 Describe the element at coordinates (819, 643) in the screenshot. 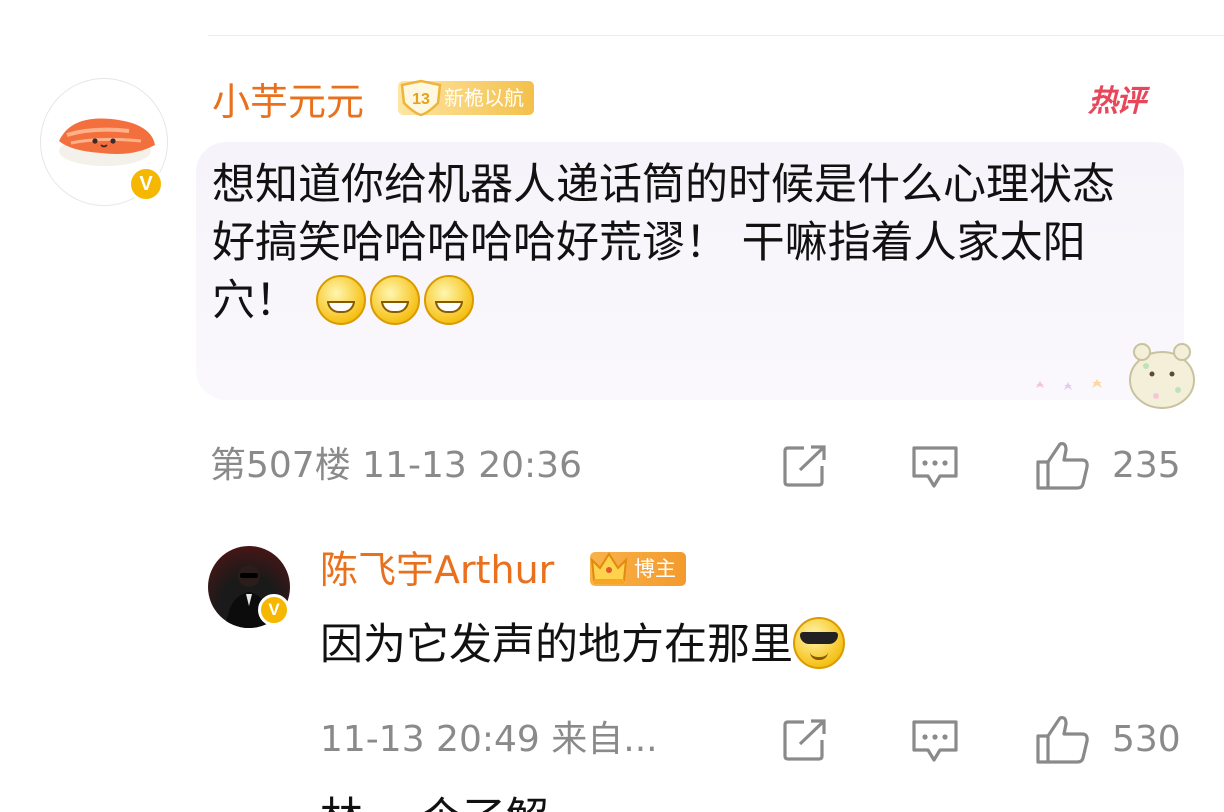

I see `cool-sunglasses-emoji-icon` at that location.